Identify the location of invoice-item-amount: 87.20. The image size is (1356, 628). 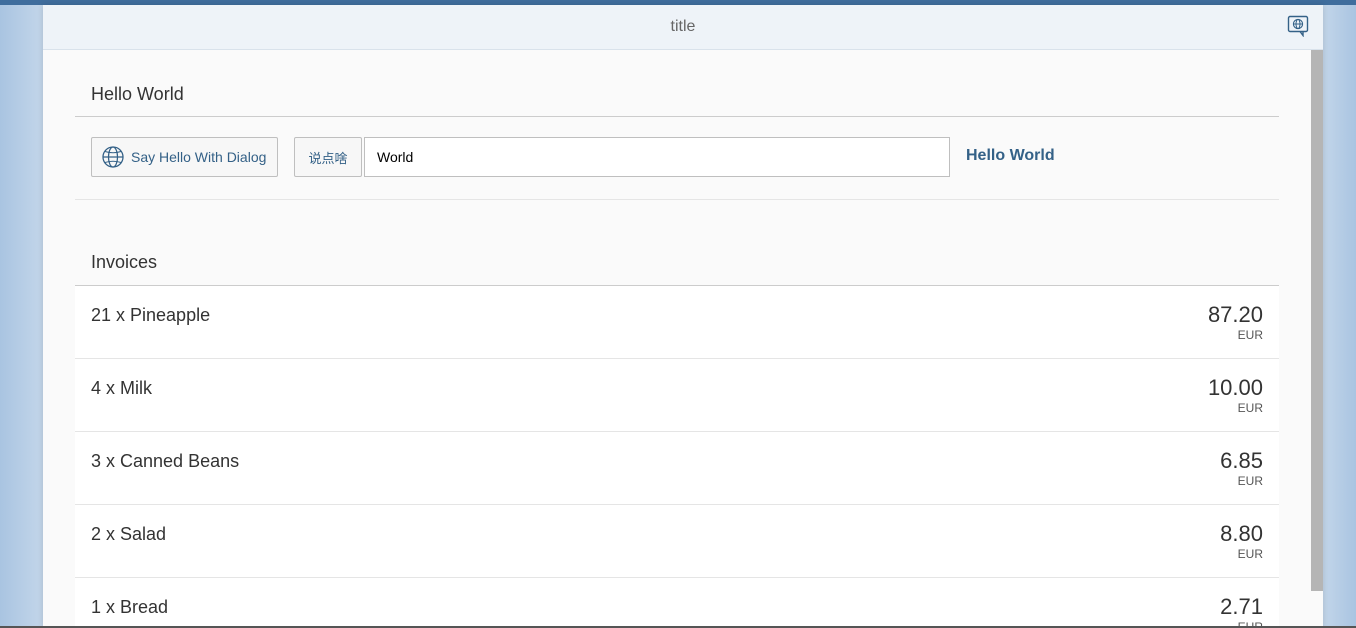
(1235, 314).